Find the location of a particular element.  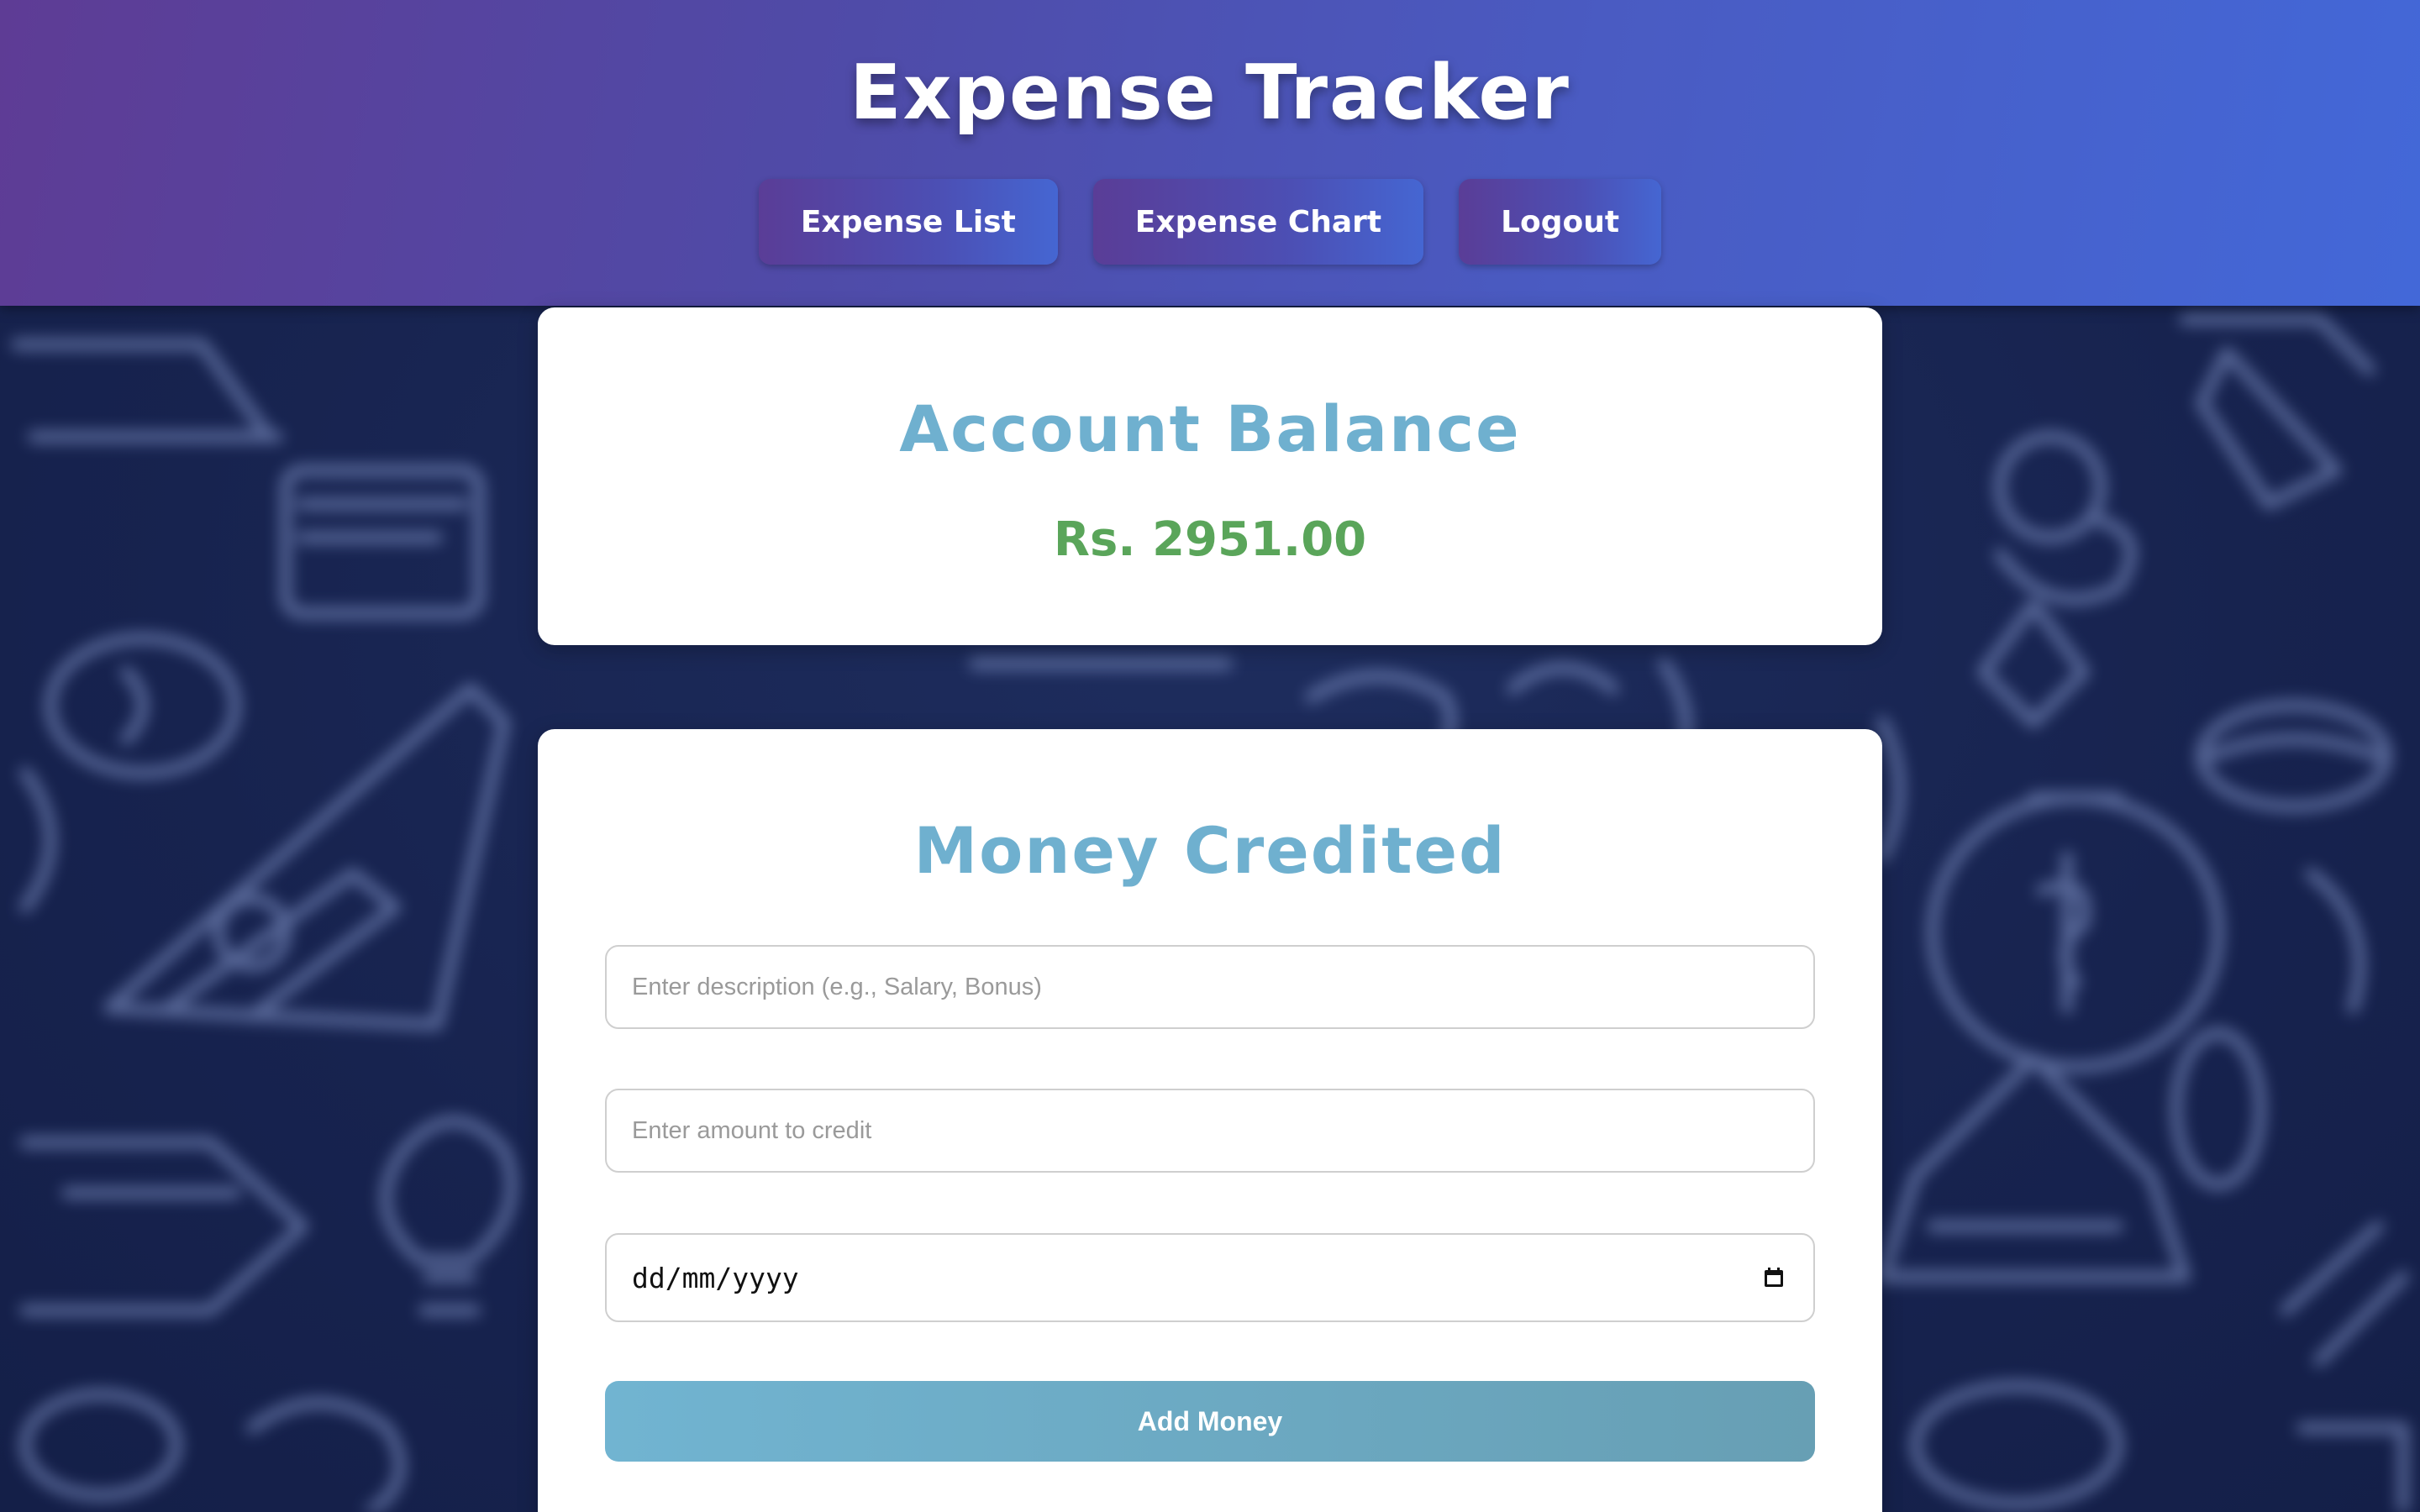

expense-list-button: Expense List is located at coordinates (908, 222).